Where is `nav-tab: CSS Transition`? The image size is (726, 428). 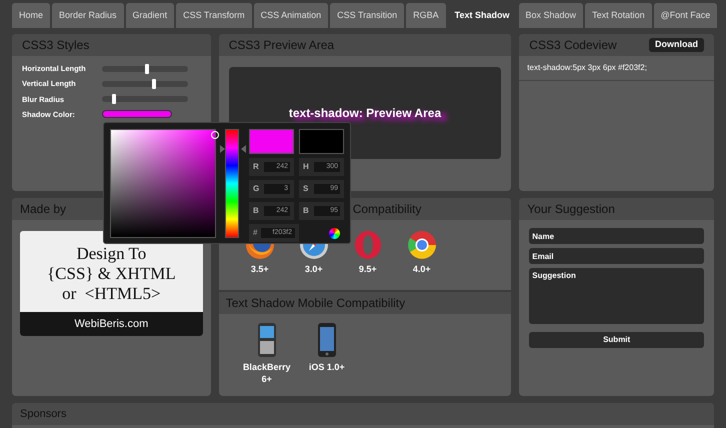 nav-tab: CSS Transition is located at coordinates (367, 15).